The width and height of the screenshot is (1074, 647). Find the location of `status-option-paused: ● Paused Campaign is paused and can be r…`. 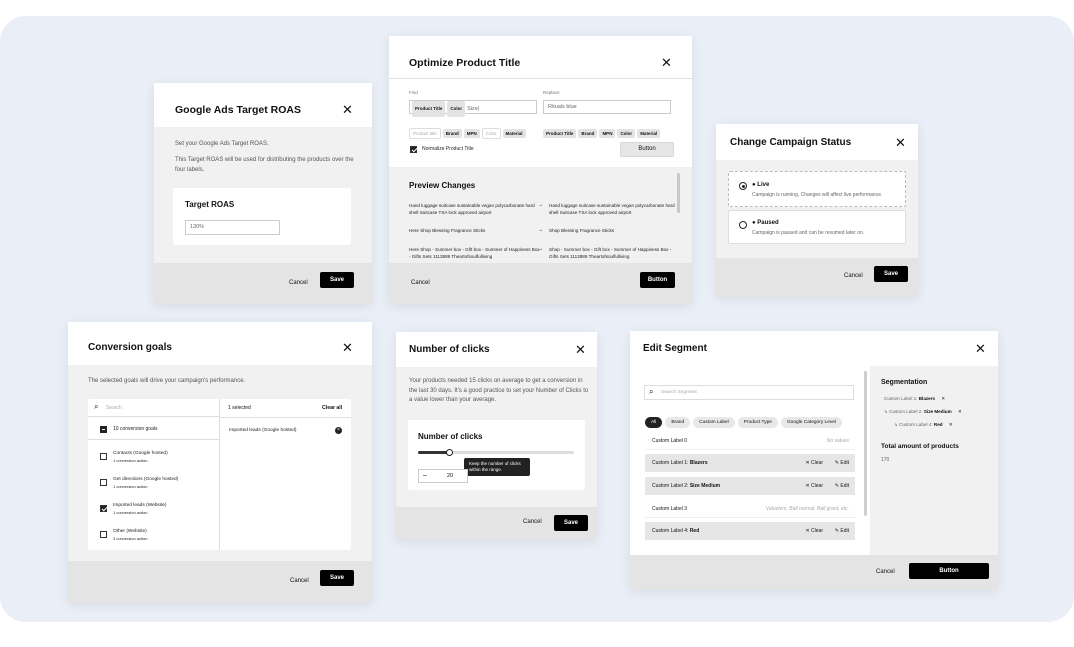

status-option-paused: ● Paused Campaign is paused and can be r… is located at coordinates (817, 227).